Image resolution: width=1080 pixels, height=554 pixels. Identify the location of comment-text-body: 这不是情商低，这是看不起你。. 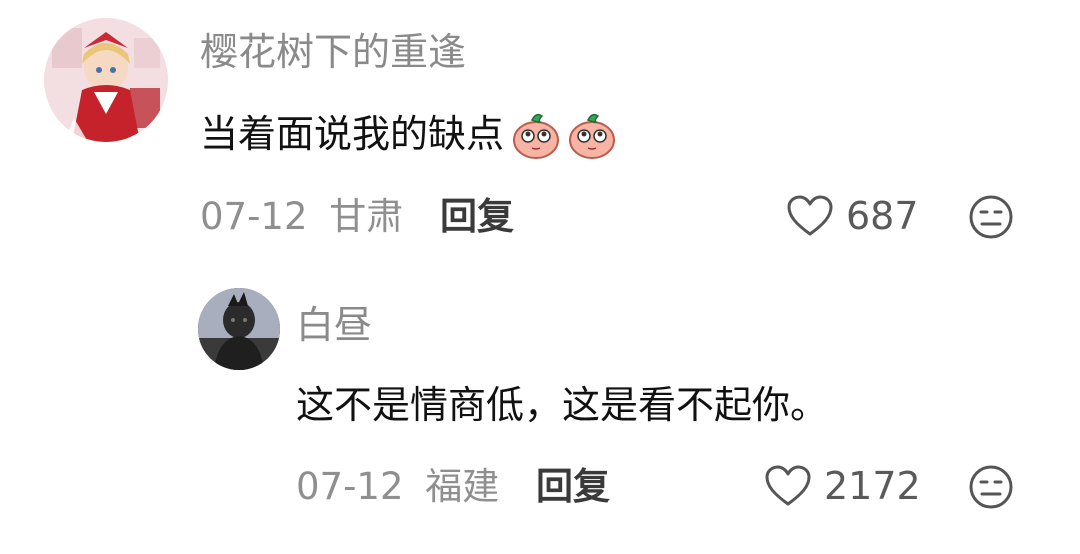
(562, 405).